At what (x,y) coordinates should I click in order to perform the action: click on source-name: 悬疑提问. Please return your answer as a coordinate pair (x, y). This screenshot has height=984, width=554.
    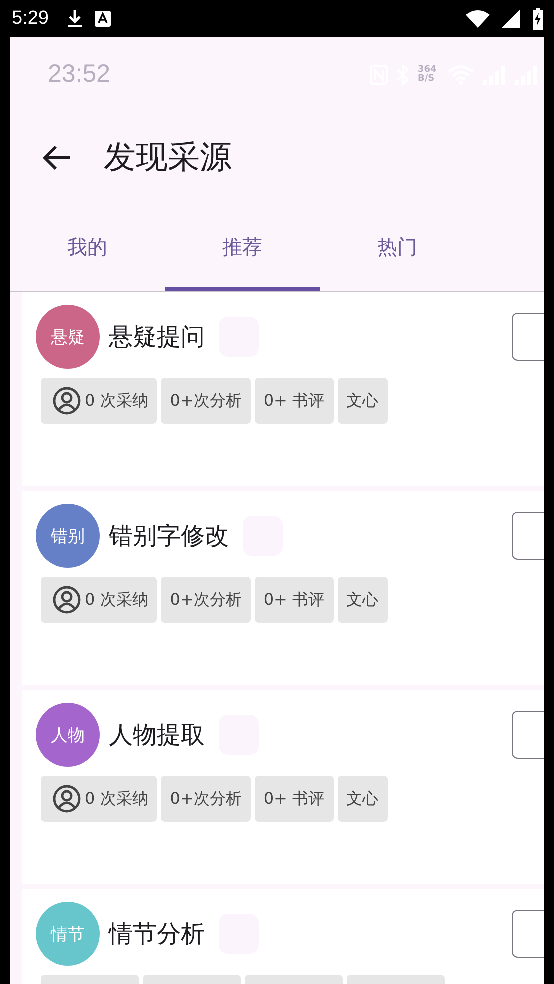
    Looking at the image, I should click on (157, 337).